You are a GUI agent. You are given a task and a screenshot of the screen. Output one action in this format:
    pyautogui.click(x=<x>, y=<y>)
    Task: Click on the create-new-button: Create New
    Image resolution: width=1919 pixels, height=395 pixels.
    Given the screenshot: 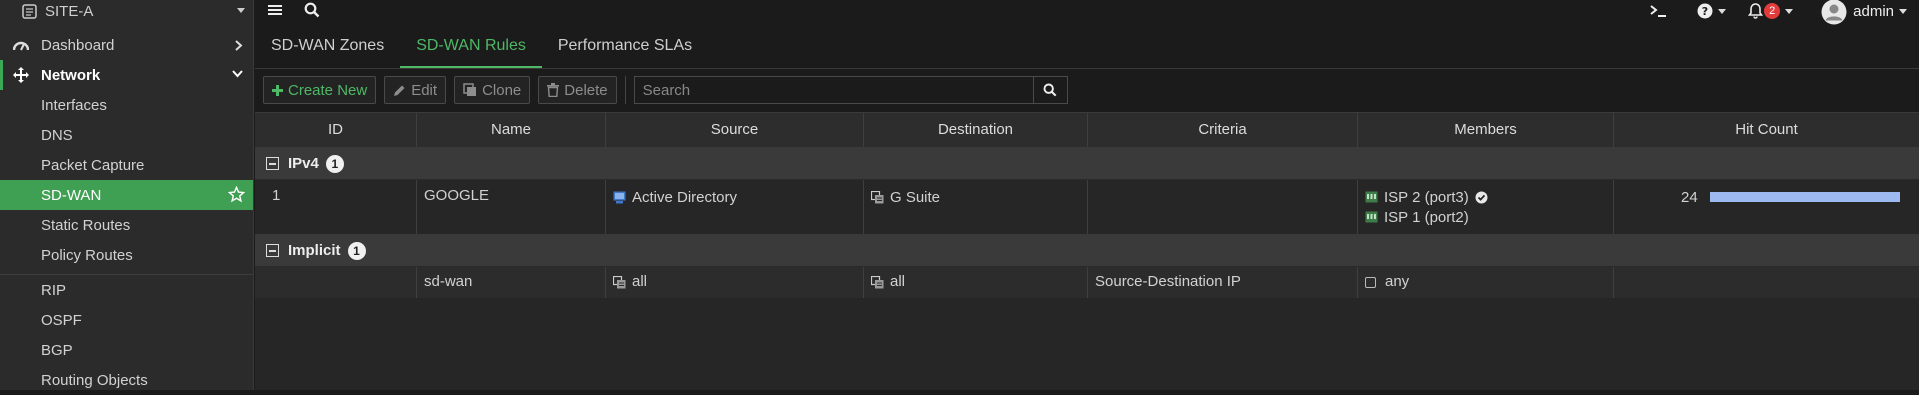 What is the action you would take?
    pyautogui.click(x=320, y=90)
    